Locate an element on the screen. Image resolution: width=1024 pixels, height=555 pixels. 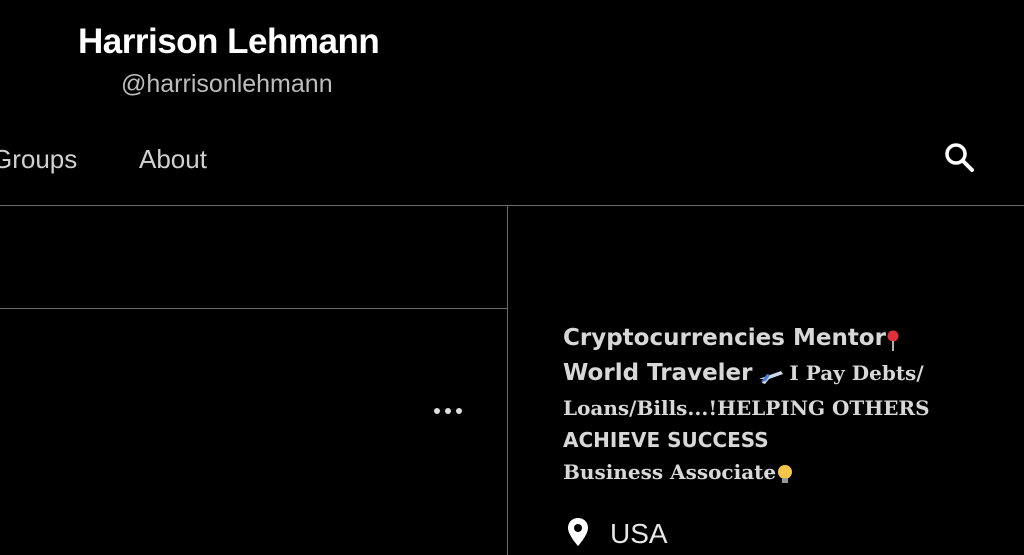
bio-line-3: Loans/Bills...!HELPING OTHERS is located at coordinates (746, 408).